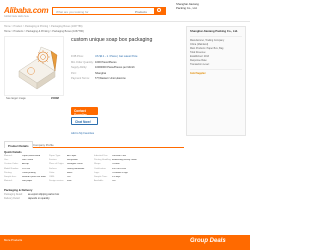  What do you see at coordinates (26, 10) in the screenshot?
I see `alibaba-logo: Alibaba.com` at bounding box center [26, 10].